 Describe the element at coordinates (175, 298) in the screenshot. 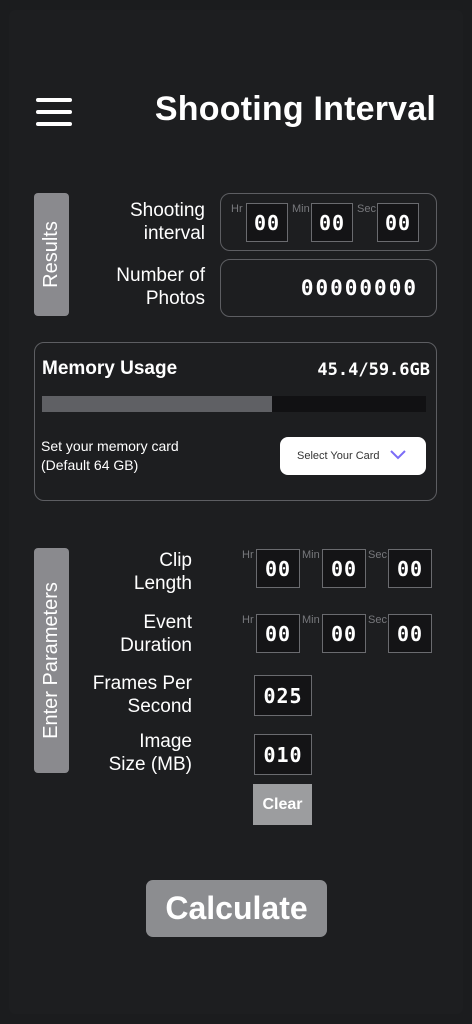

I see `number-of-photos-label-line2: Photos` at that location.